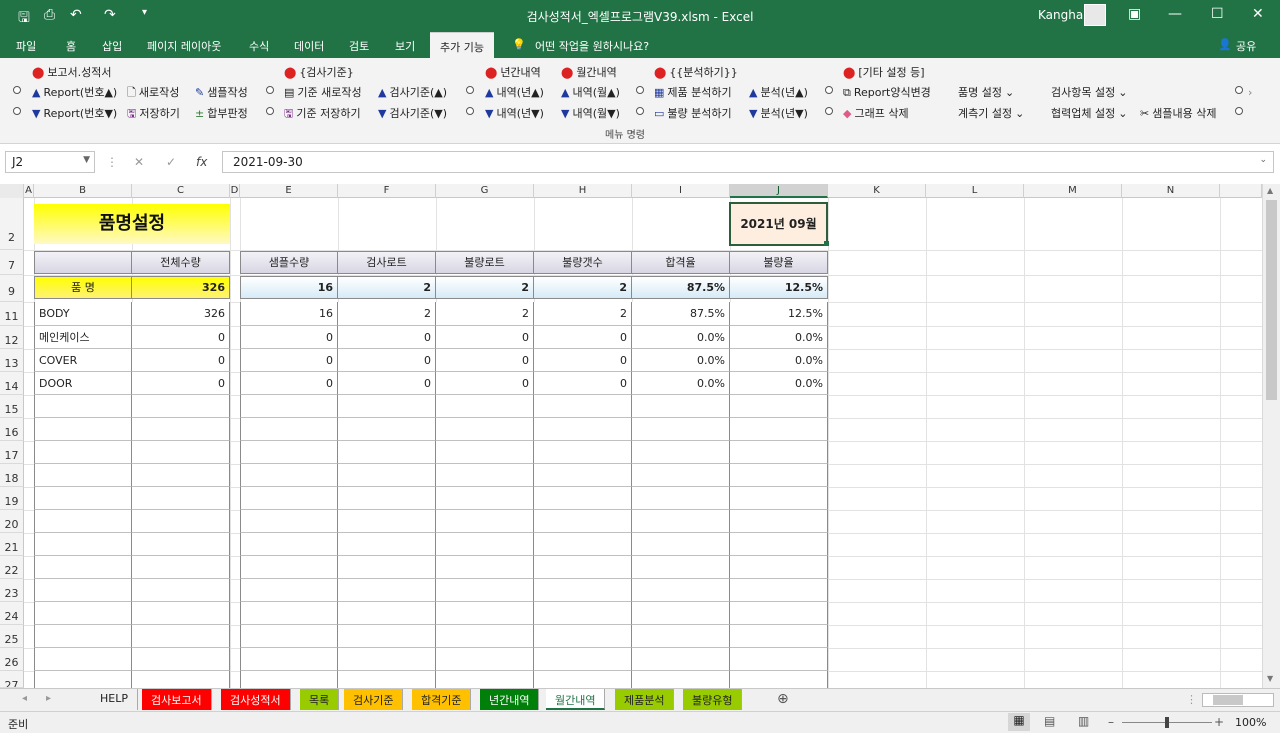 Image resolution: width=1280 pixels, height=733 pixels. What do you see at coordinates (12, 498) in the screenshot?
I see `row-header: 19` at bounding box center [12, 498].